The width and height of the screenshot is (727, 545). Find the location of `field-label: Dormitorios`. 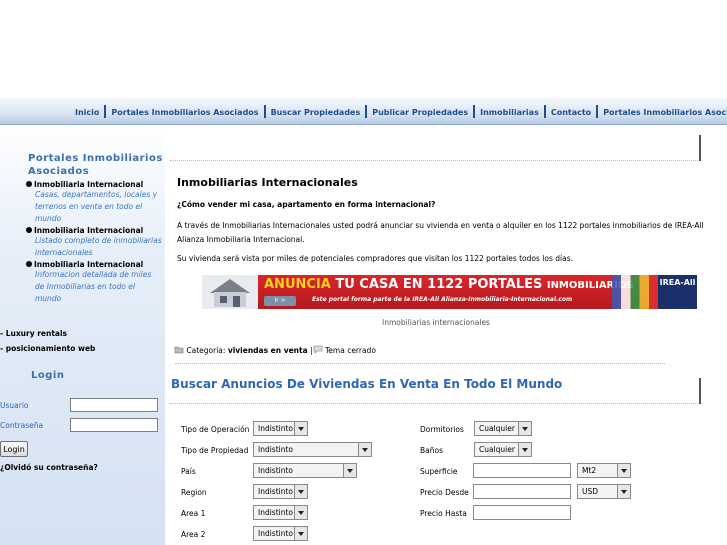

field-label: Dormitorios is located at coordinates (442, 429).